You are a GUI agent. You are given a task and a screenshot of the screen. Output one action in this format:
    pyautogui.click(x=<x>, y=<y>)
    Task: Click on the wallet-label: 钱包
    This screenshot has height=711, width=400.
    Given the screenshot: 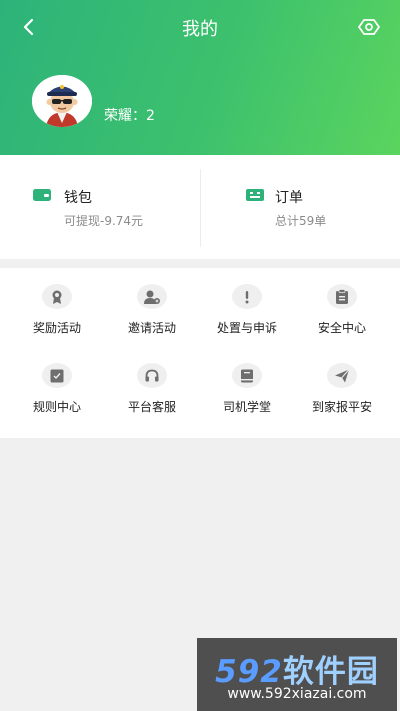 What is the action you would take?
    pyautogui.click(x=78, y=198)
    